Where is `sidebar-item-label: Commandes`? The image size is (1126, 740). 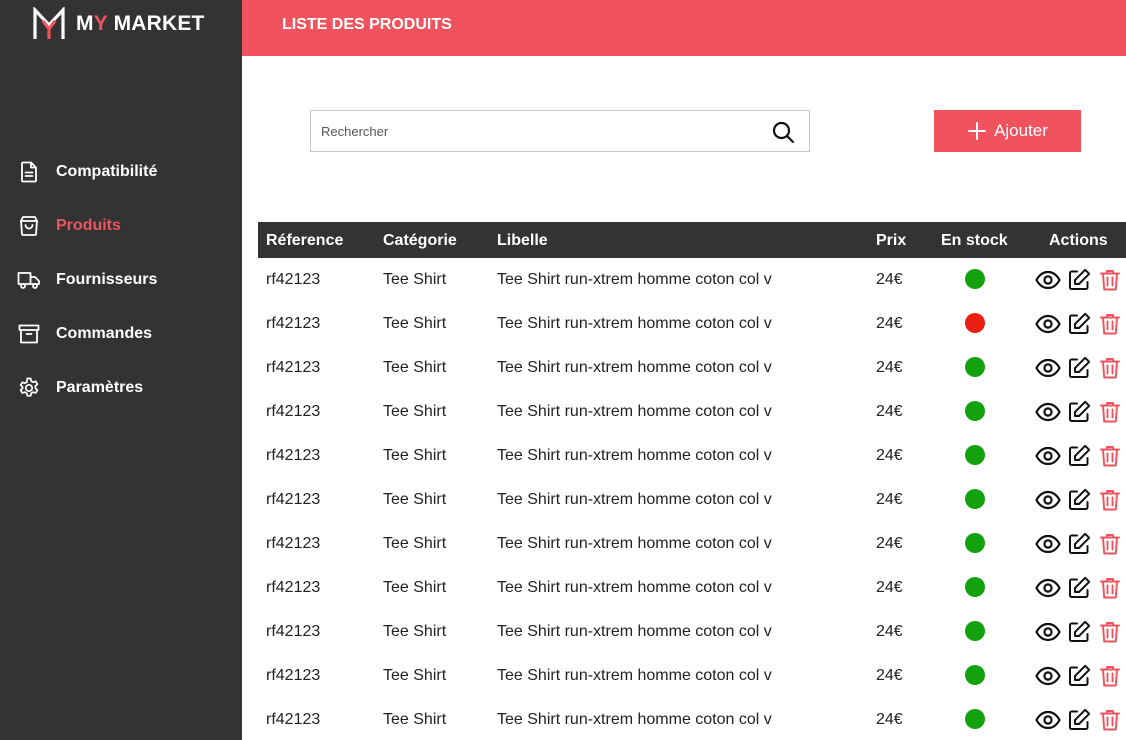 sidebar-item-label: Commandes is located at coordinates (104, 333).